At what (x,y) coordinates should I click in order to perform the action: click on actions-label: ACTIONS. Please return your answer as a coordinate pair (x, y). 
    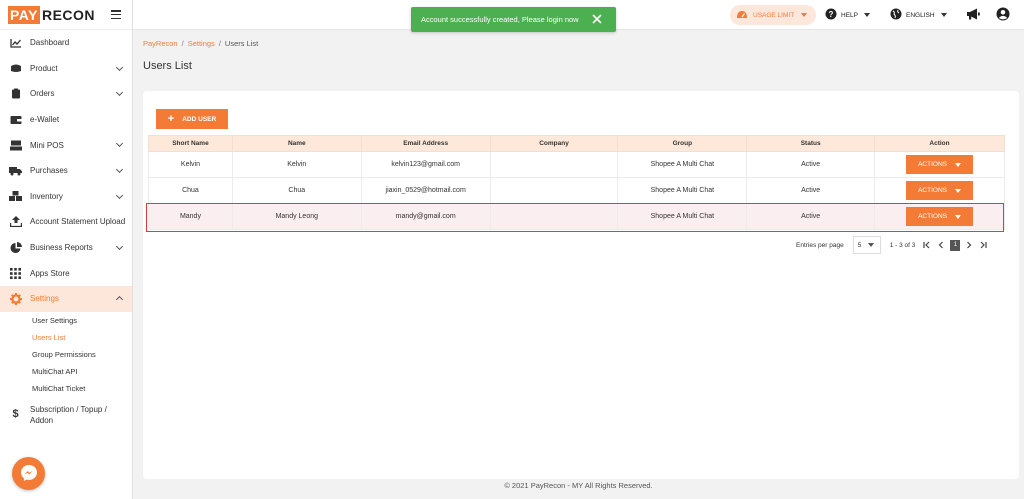
    Looking at the image, I should click on (932, 216).